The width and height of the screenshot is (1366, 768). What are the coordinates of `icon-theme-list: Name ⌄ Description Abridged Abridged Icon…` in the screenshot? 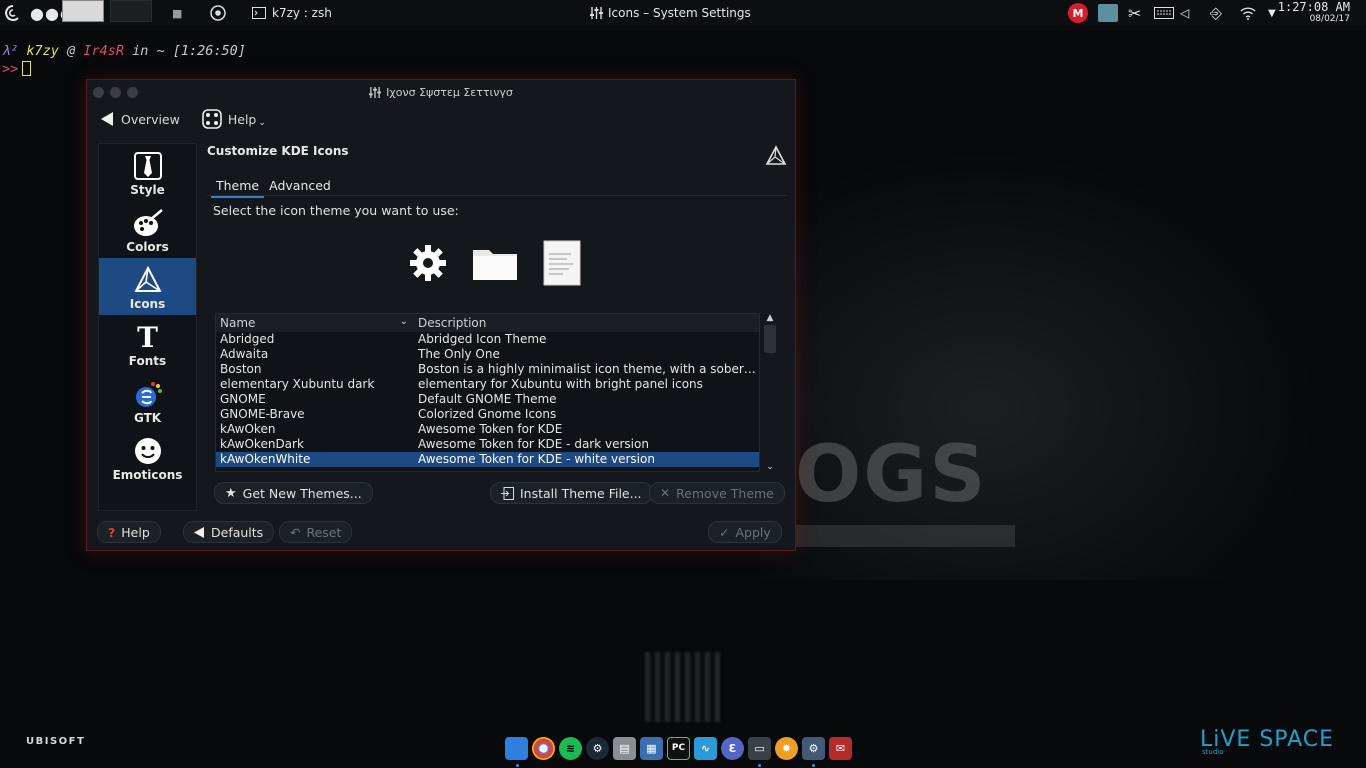 It's located at (487, 392).